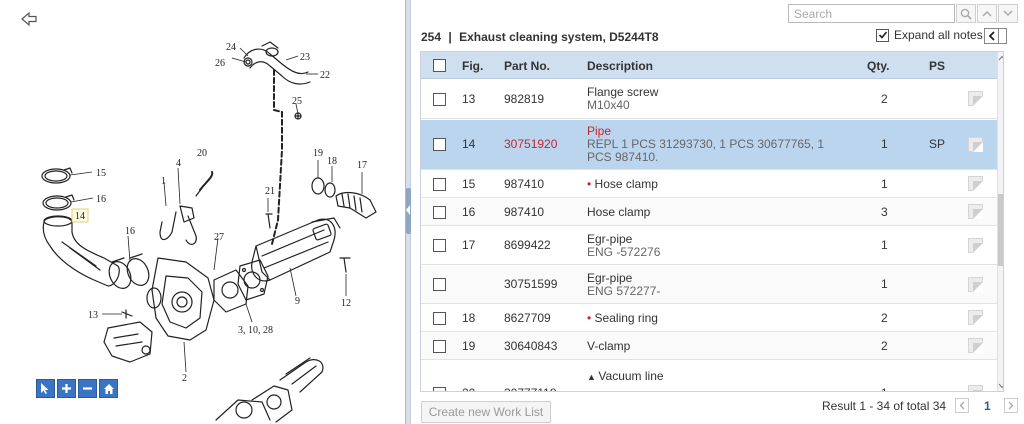  Describe the element at coordinates (469, 212) in the screenshot. I see `row-fig: 16` at that location.